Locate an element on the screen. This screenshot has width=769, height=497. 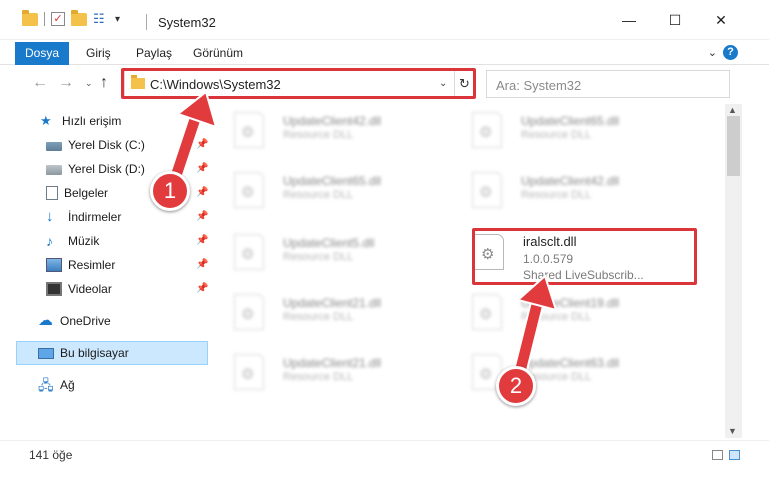
recent-locations-dropdown: ⌄ is located at coordinates (89, 83).